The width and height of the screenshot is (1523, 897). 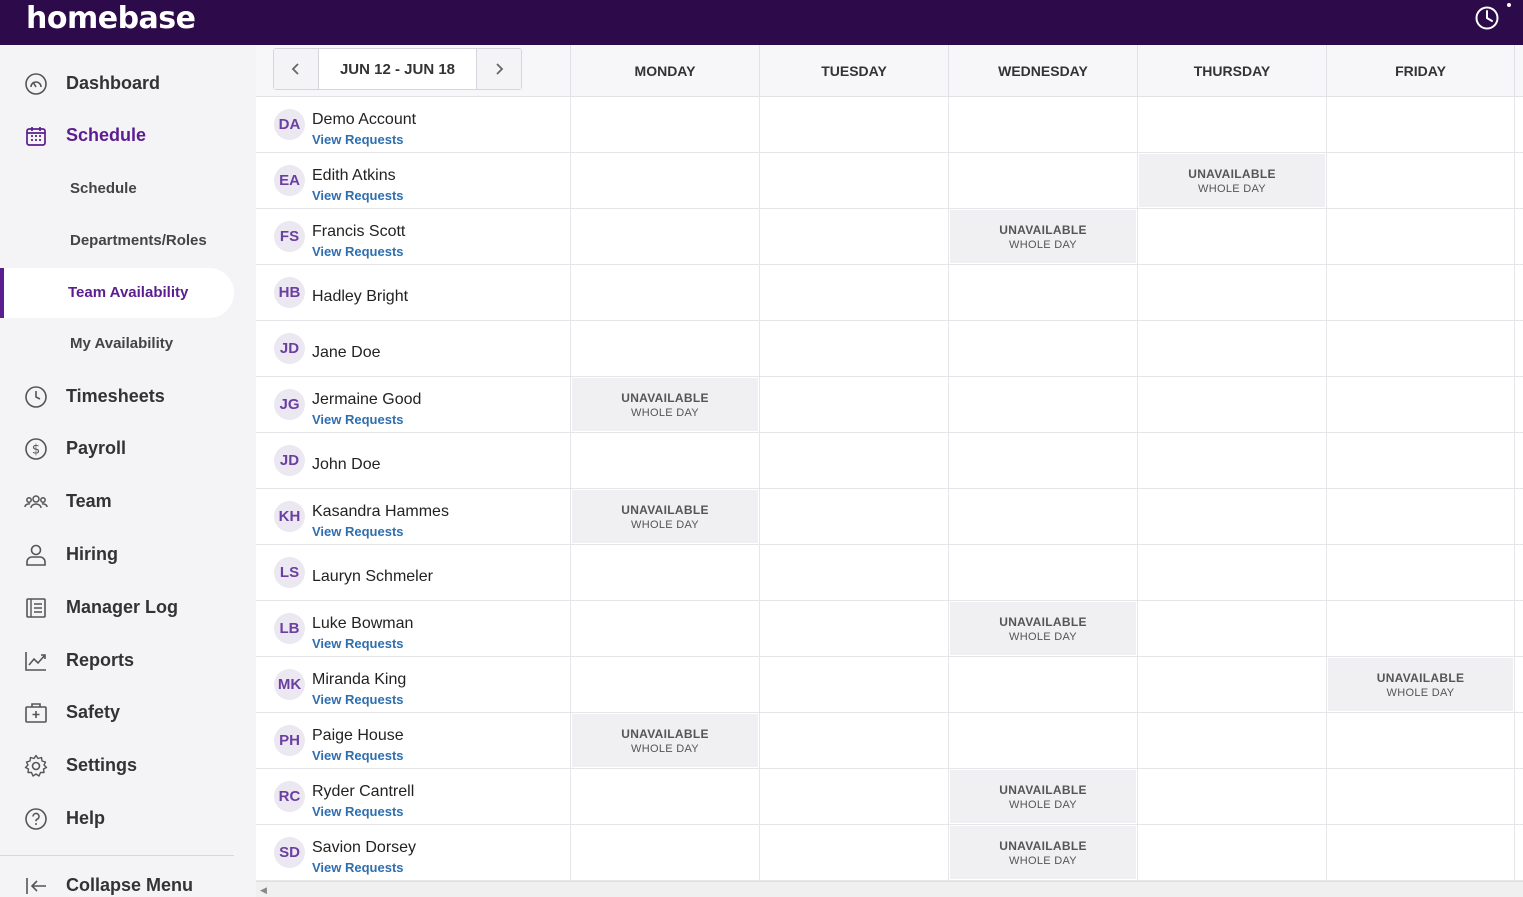 What do you see at coordinates (117, 189) in the screenshot?
I see `subnav-schedule: Schedule` at bounding box center [117, 189].